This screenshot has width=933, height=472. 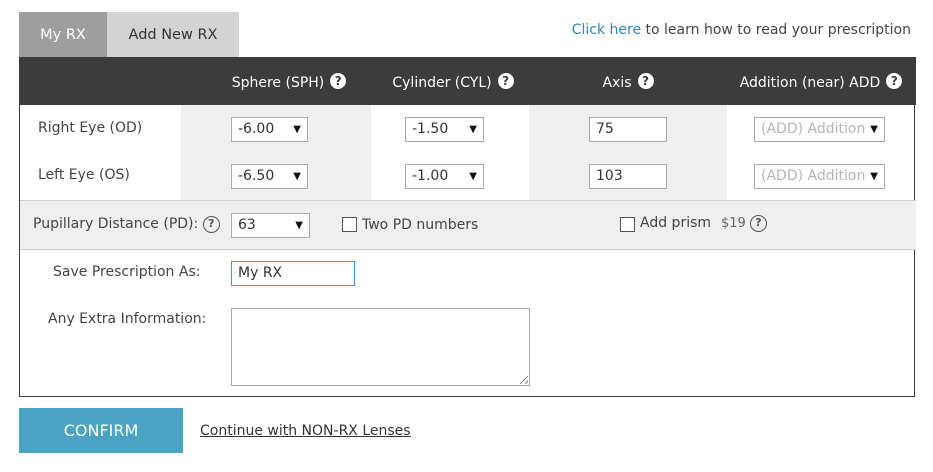 What do you see at coordinates (628, 129) in the screenshot?
I see `right-axis-input: 75` at bounding box center [628, 129].